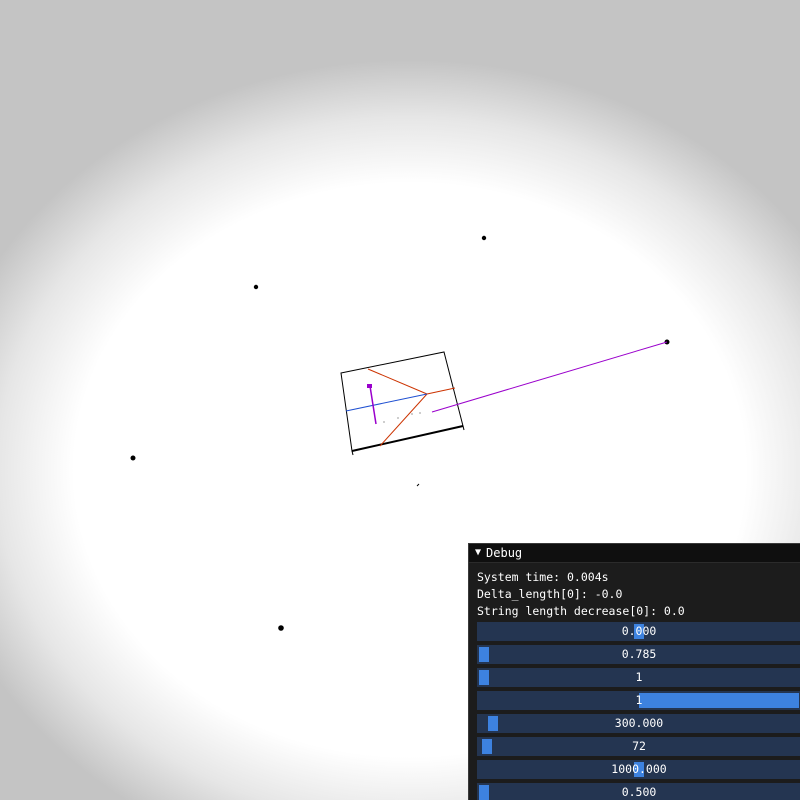 This screenshot has width=800, height=800. What do you see at coordinates (549, 377) in the screenshot?
I see `string-line` at bounding box center [549, 377].